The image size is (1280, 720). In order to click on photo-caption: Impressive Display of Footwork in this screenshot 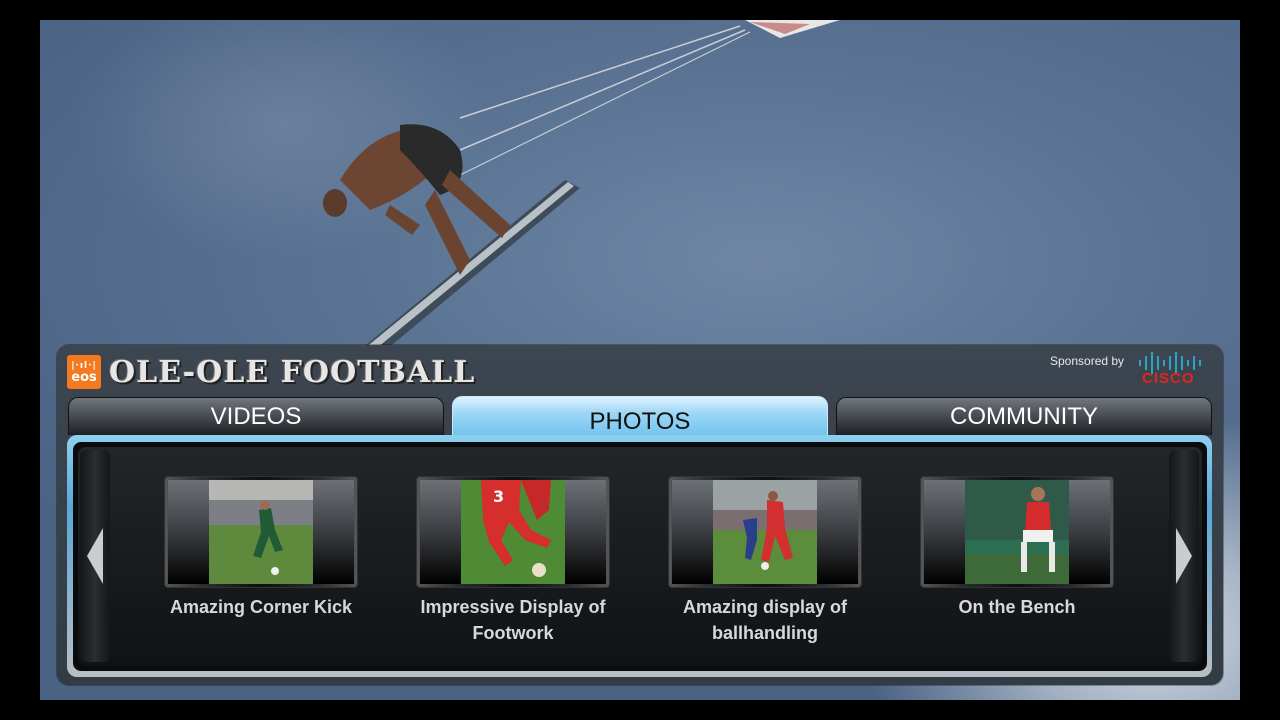, I will do `click(513, 620)`.